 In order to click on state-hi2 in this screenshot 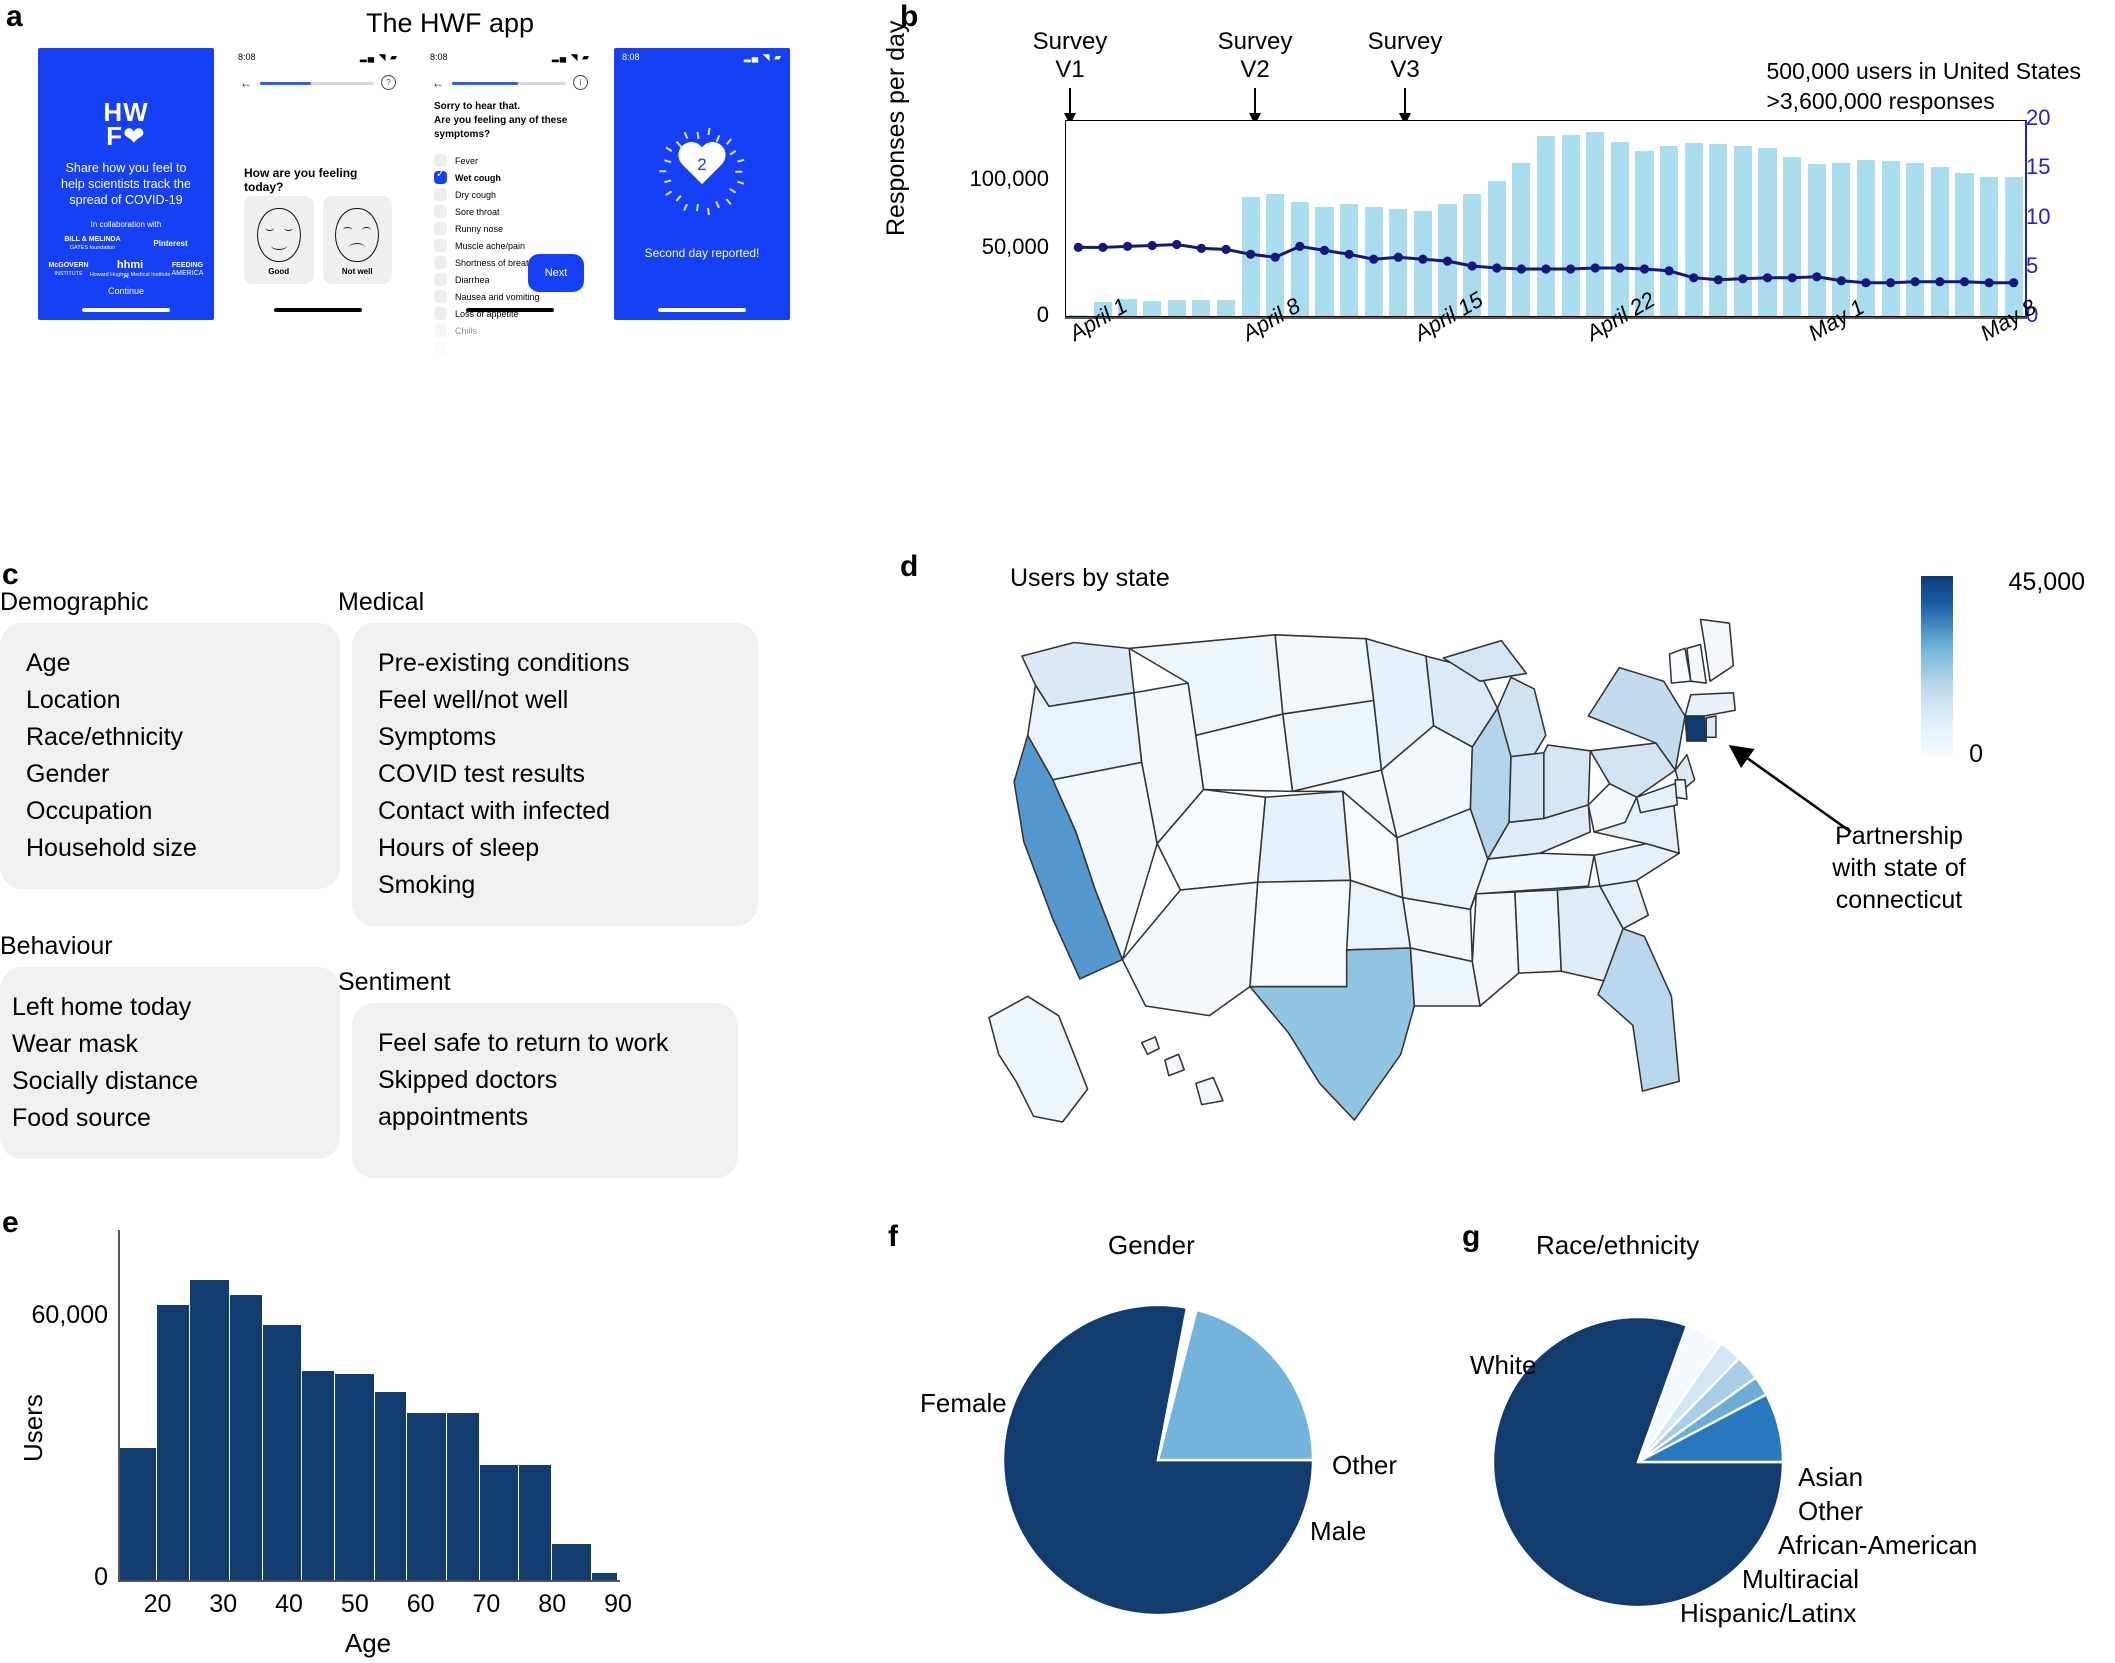, I will do `click(1175, 1065)`.